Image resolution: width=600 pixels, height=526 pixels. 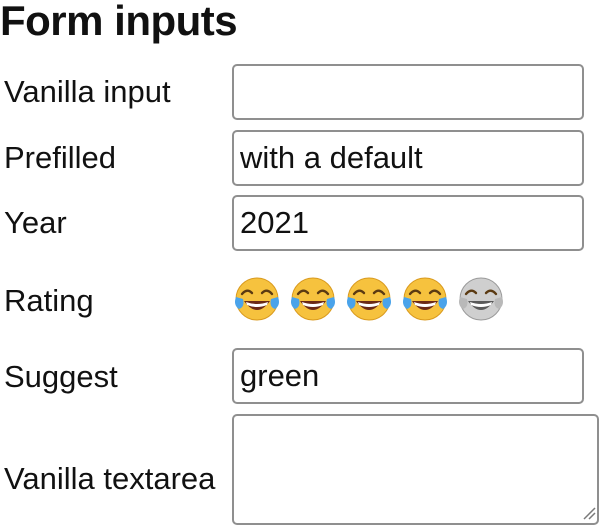 What do you see at coordinates (87, 91) in the screenshot?
I see `vanilla-input-label: Vanilla input` at bounding box center [87, 91].